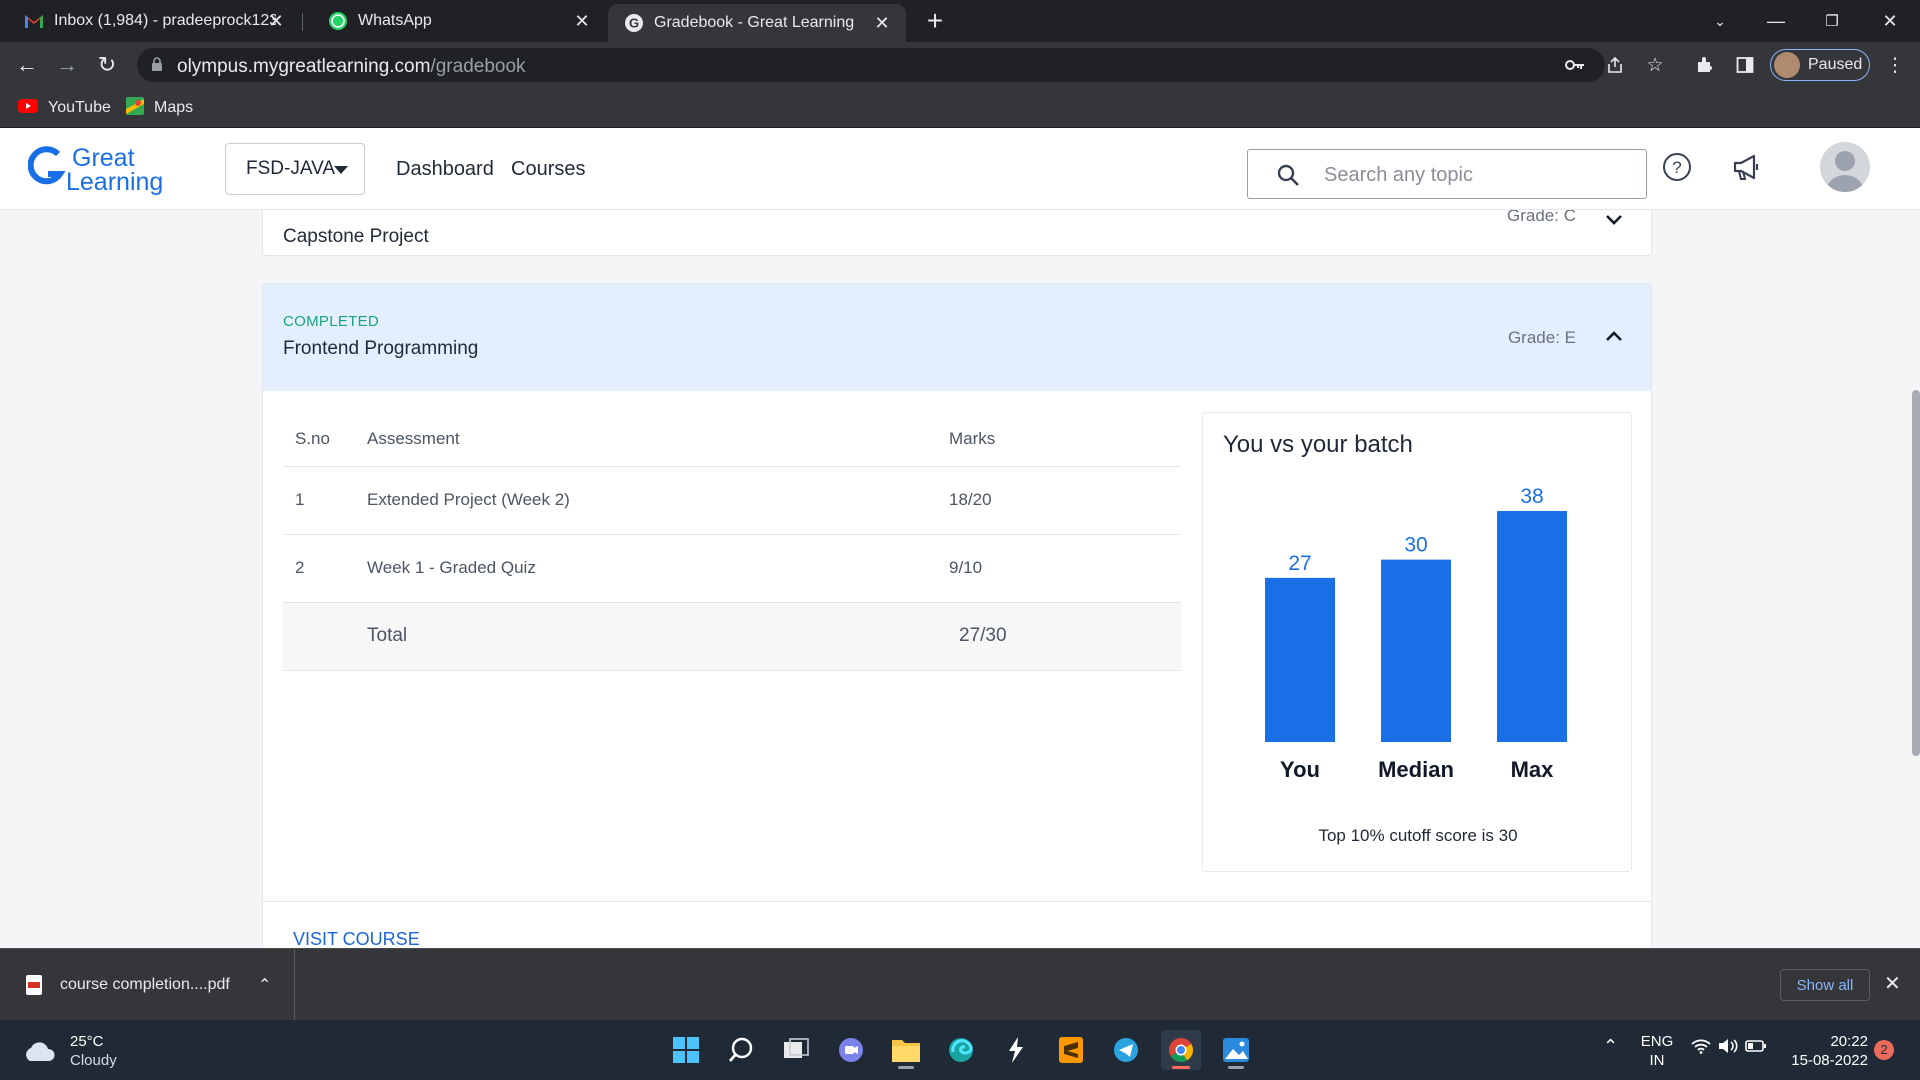 This screenshot has width=1920, height=1080. I want to click on edge-icon, so click(961, 1050).